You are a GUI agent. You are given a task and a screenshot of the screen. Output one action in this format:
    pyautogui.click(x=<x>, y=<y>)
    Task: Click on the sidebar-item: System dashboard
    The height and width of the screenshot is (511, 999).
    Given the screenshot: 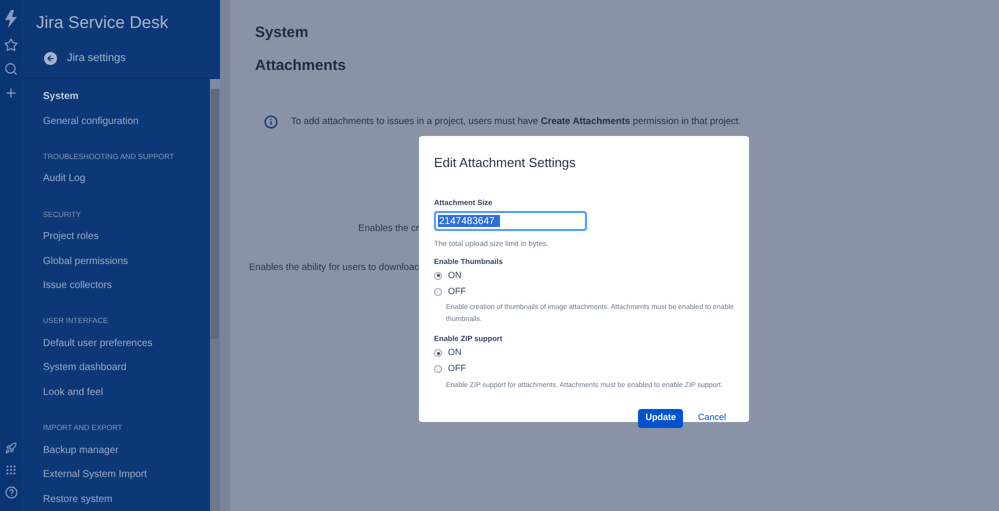 What is the action you would take?
    pyautogui.click(x=126, y=368)
    